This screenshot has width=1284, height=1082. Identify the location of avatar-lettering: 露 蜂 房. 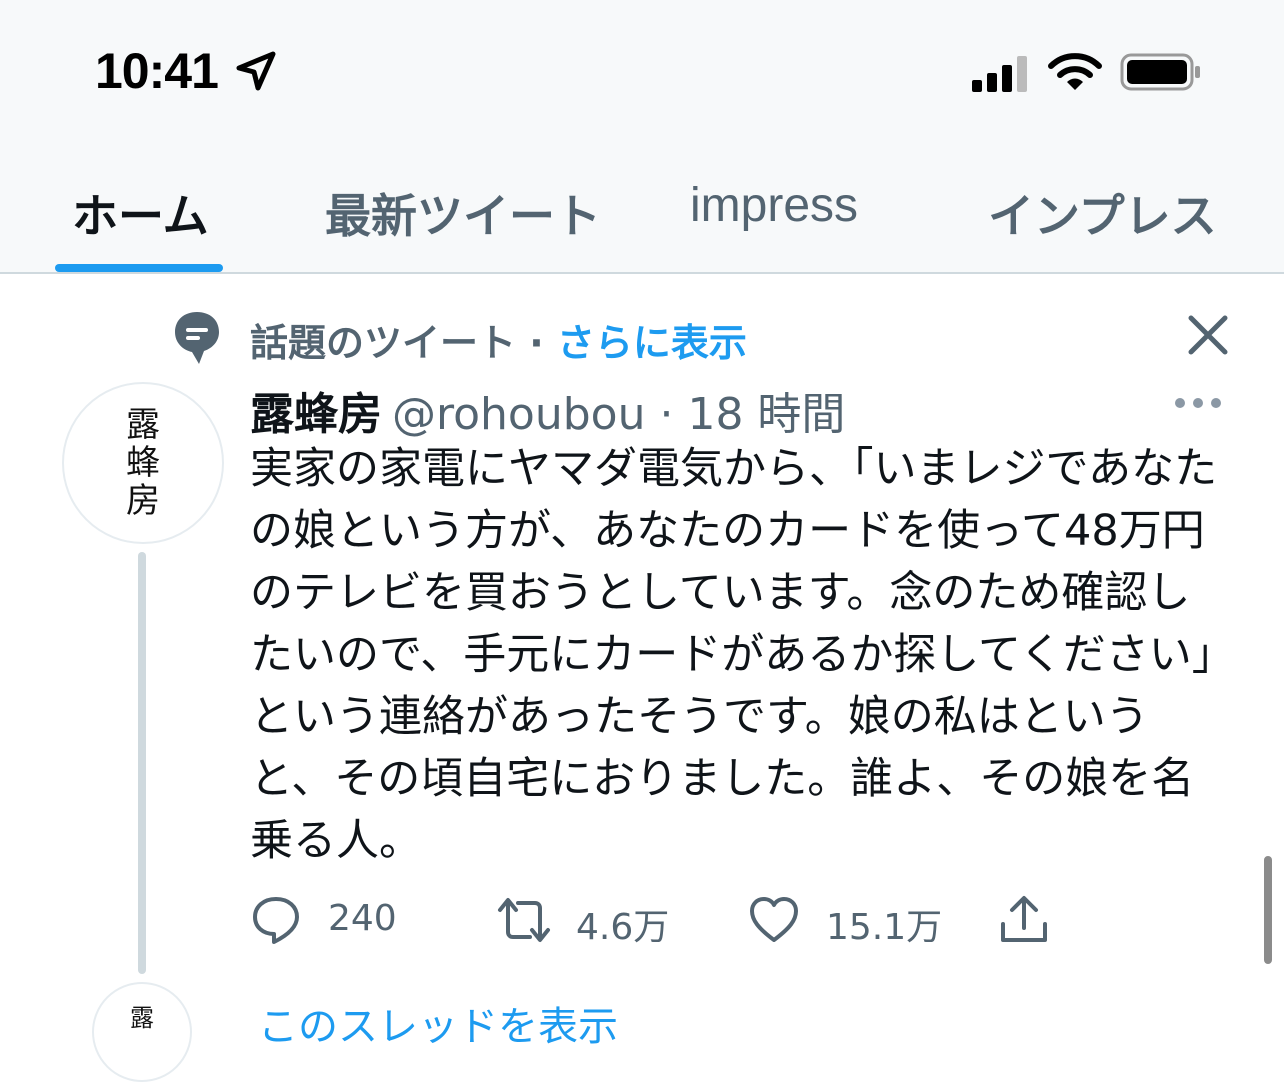
(143, 463).